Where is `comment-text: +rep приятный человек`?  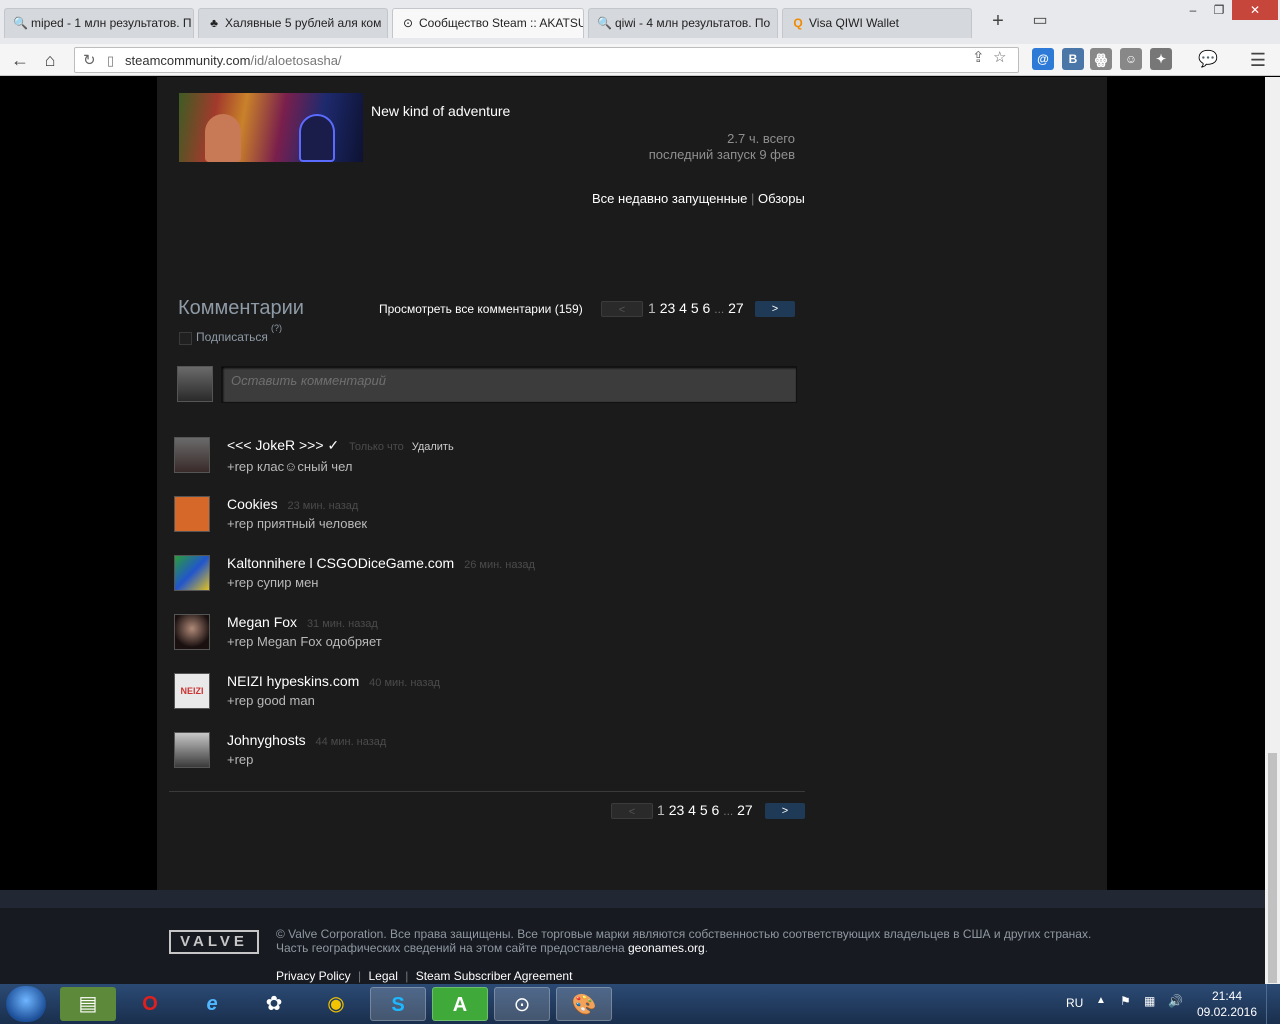 comment-text: +rep приятный человек is located at coordinates (297, 523).